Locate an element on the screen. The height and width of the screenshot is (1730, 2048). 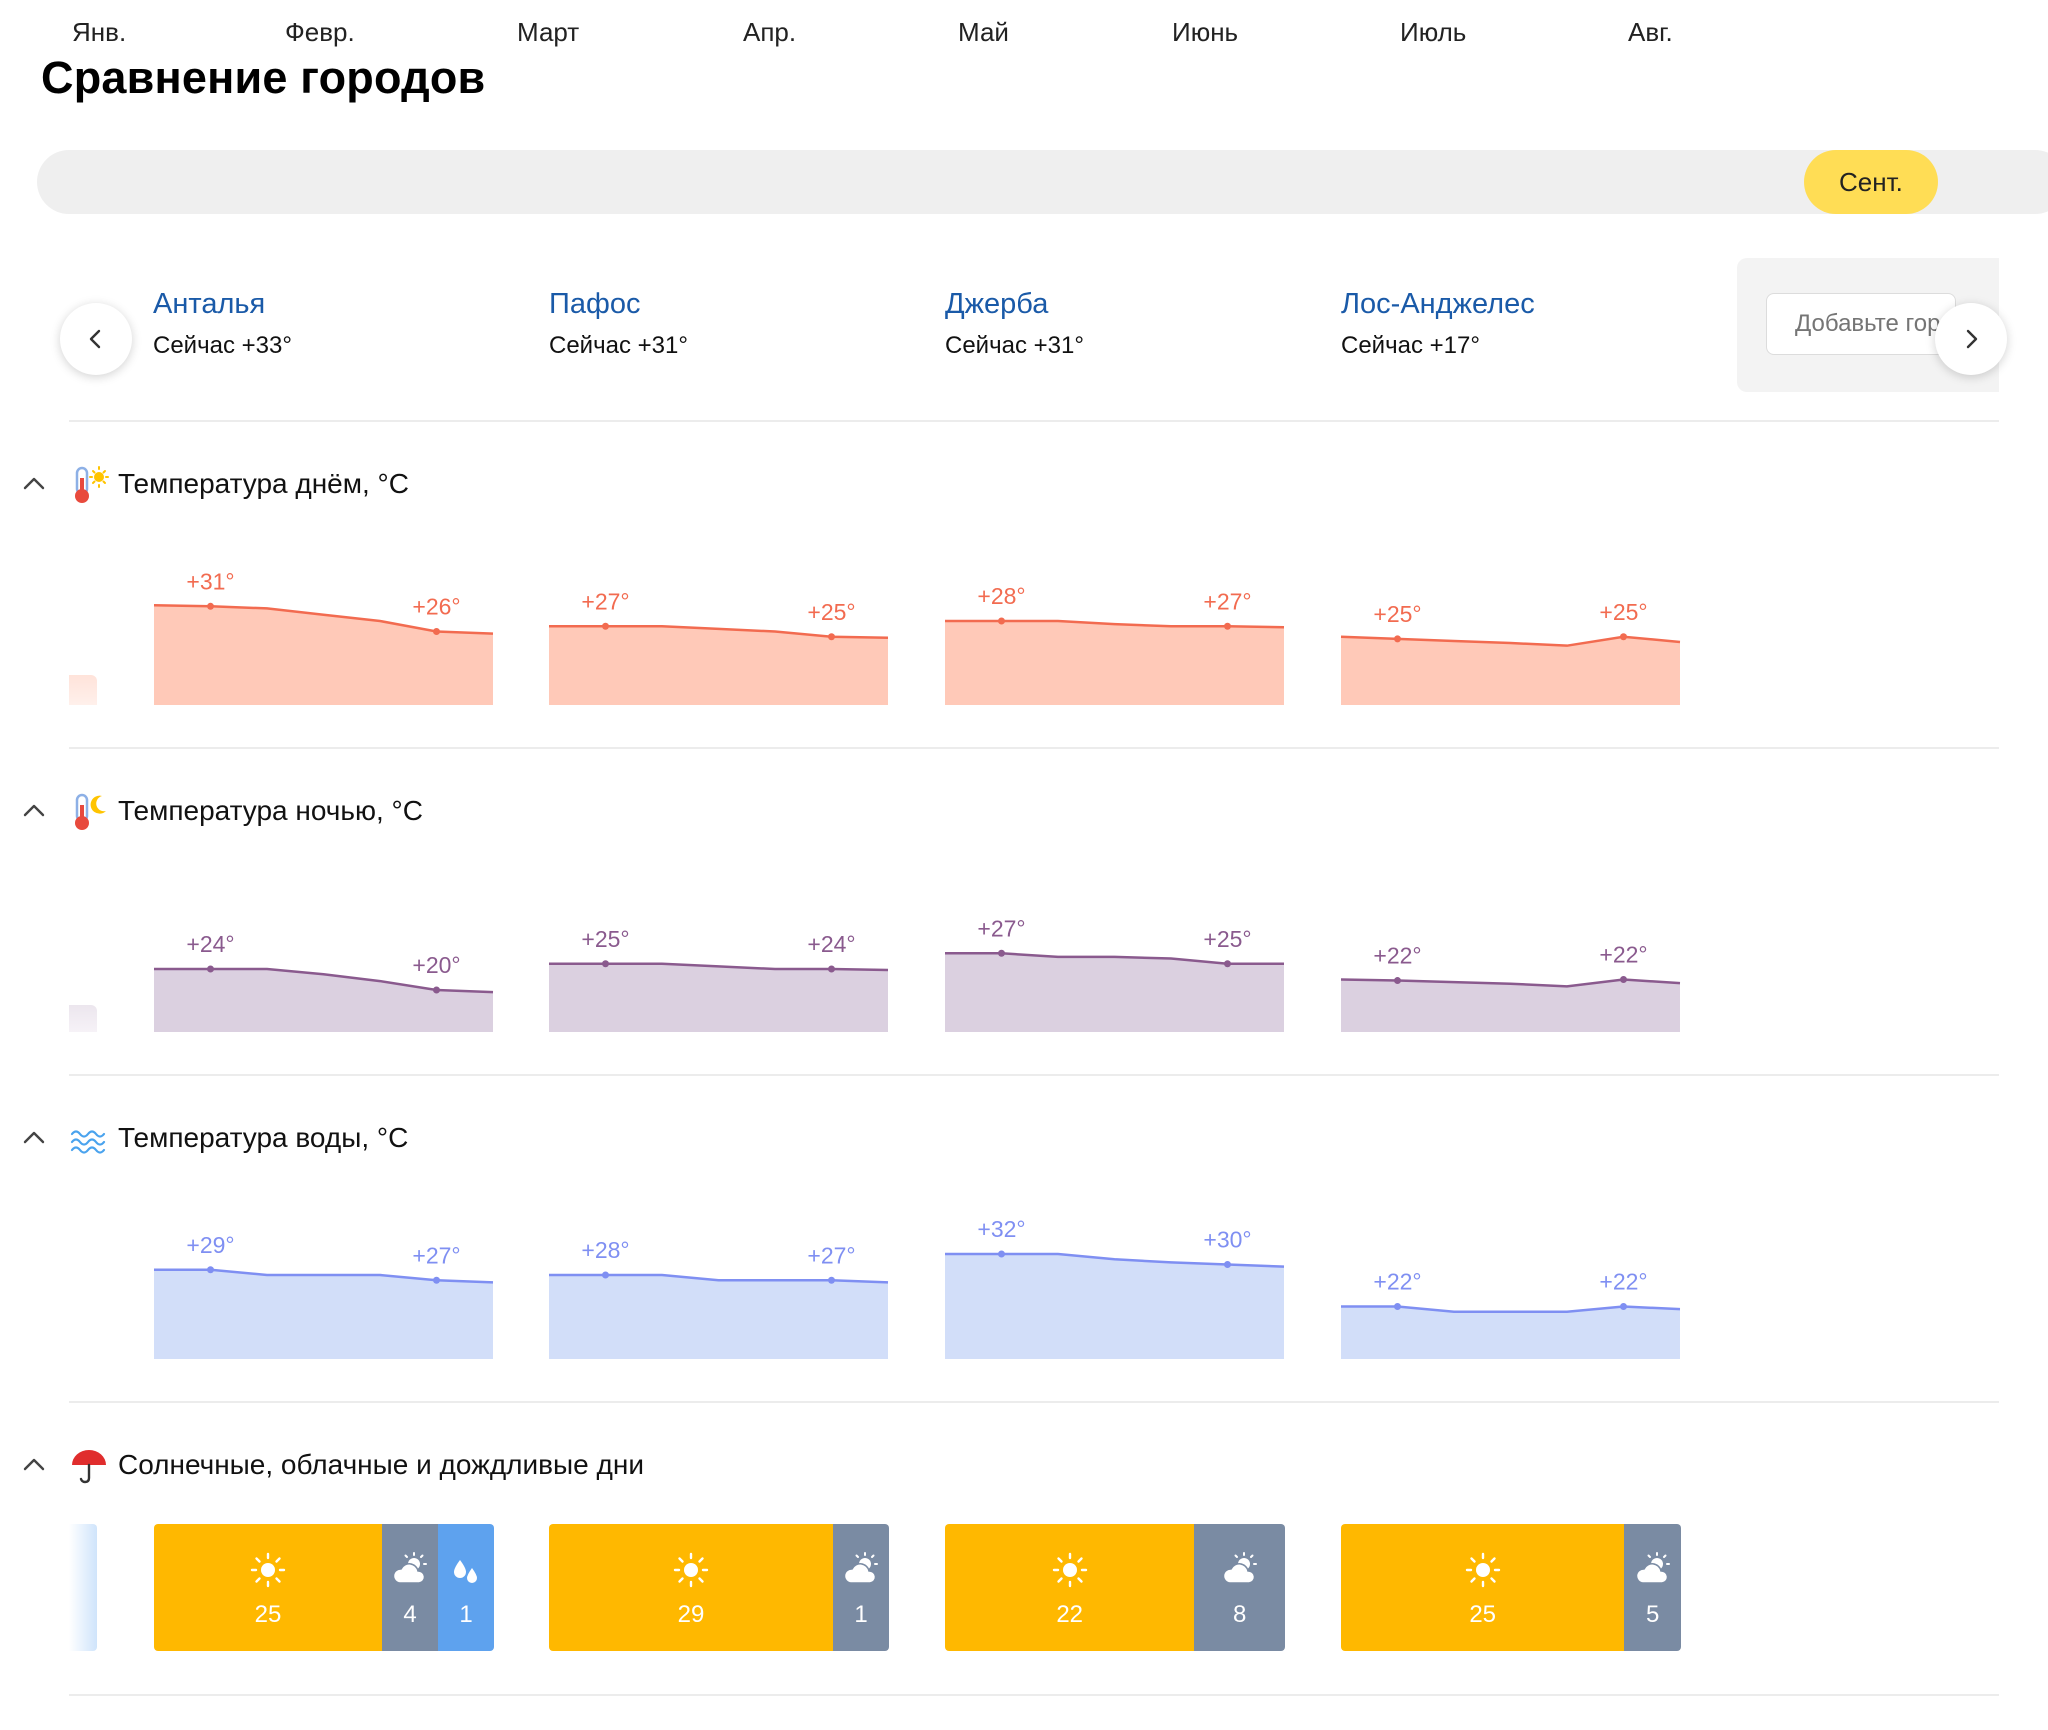
collapse-day-temp-button is located at coordinates (34, 484).